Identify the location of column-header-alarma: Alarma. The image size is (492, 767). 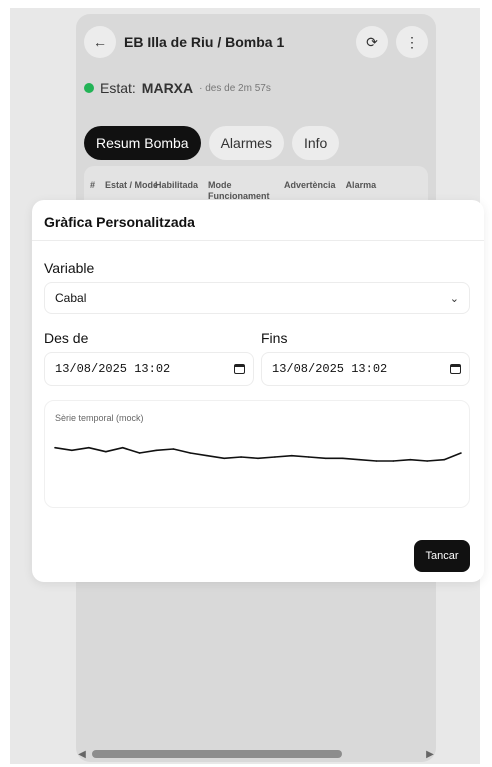
(361, 185).